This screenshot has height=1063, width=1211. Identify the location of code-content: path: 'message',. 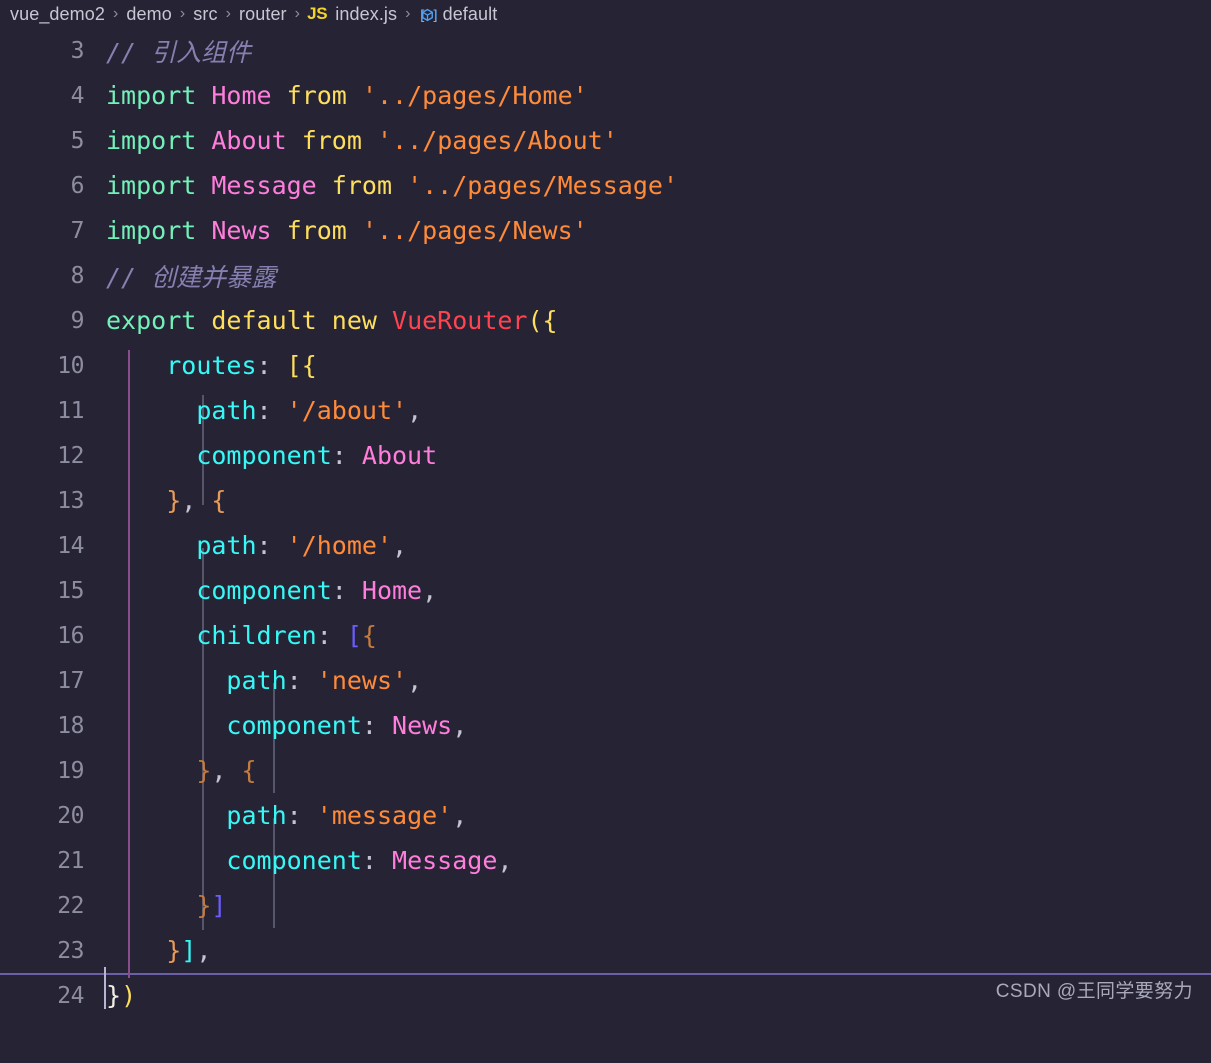
(286, 815).